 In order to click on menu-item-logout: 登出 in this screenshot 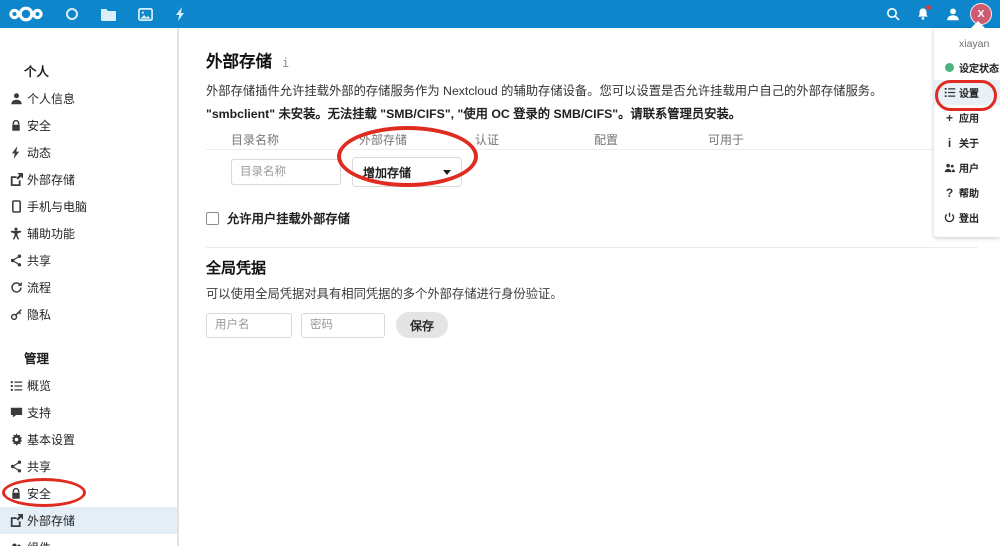, I will do `click(967, 217)`.